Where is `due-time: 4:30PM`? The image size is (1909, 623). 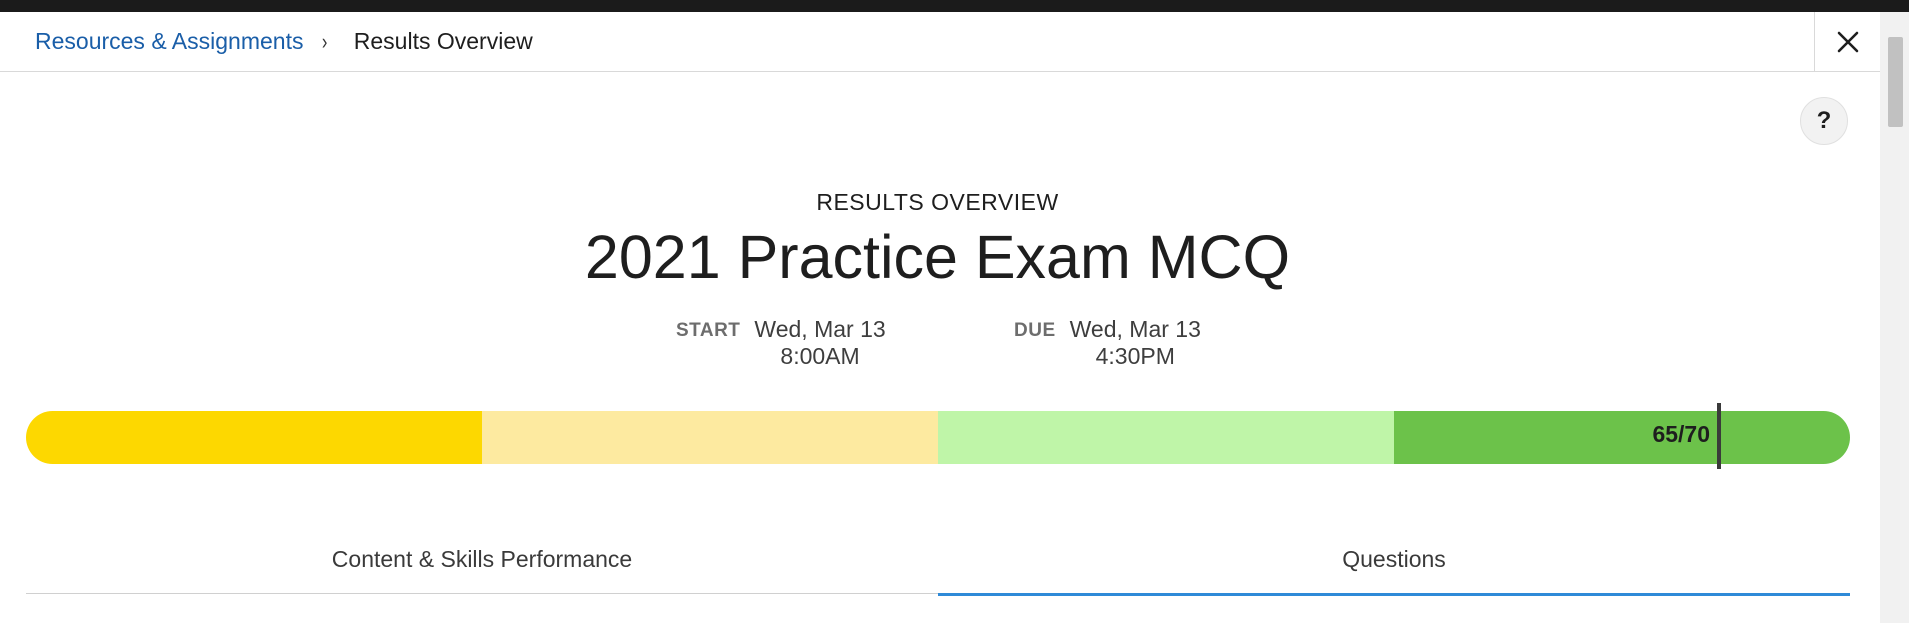 due-time: 4:30PM is located at coordinates (1135, 356).